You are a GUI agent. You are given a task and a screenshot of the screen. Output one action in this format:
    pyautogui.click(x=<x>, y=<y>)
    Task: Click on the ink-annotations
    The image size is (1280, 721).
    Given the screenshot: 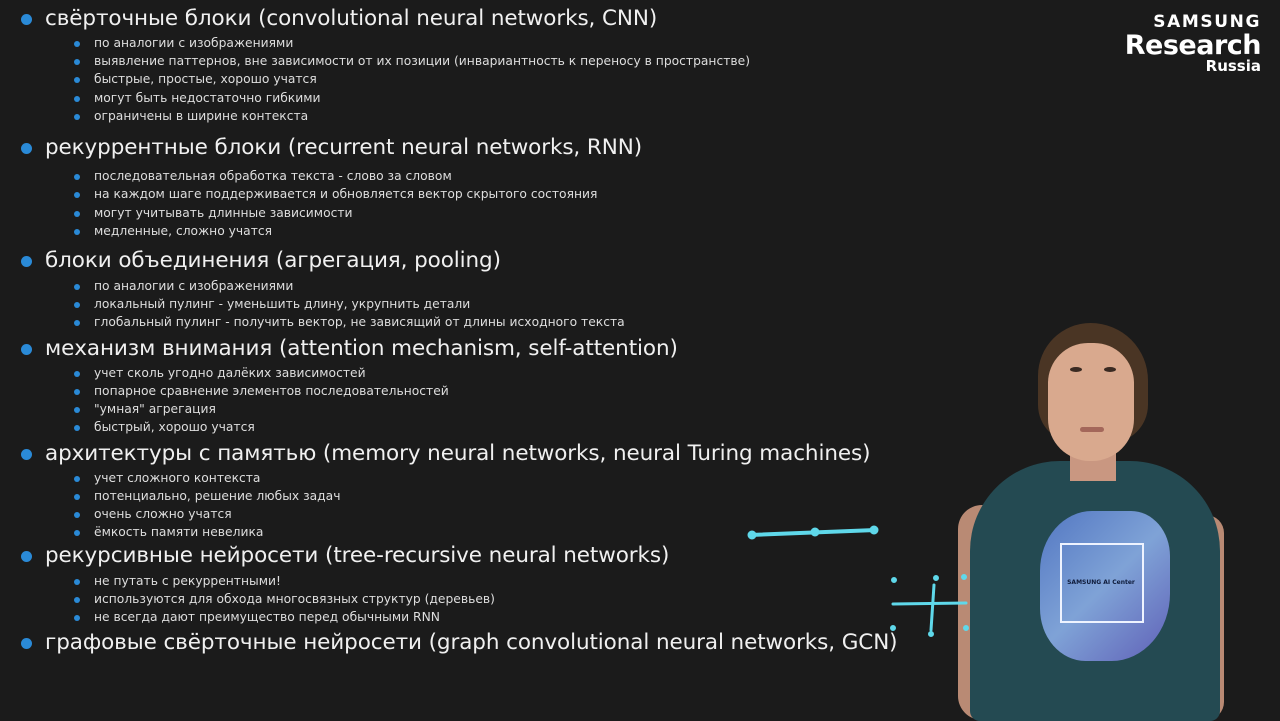 What is the action you would take?
    pyautogui.click(x=858, y=581)
    